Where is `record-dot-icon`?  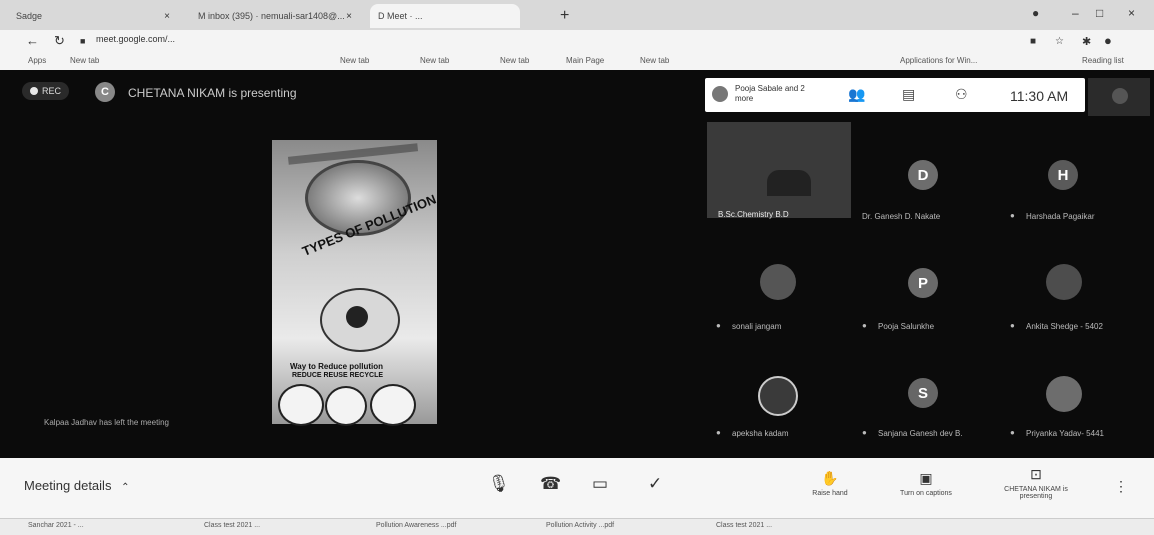 record-dot-icon is located at coordinates (34, 91).